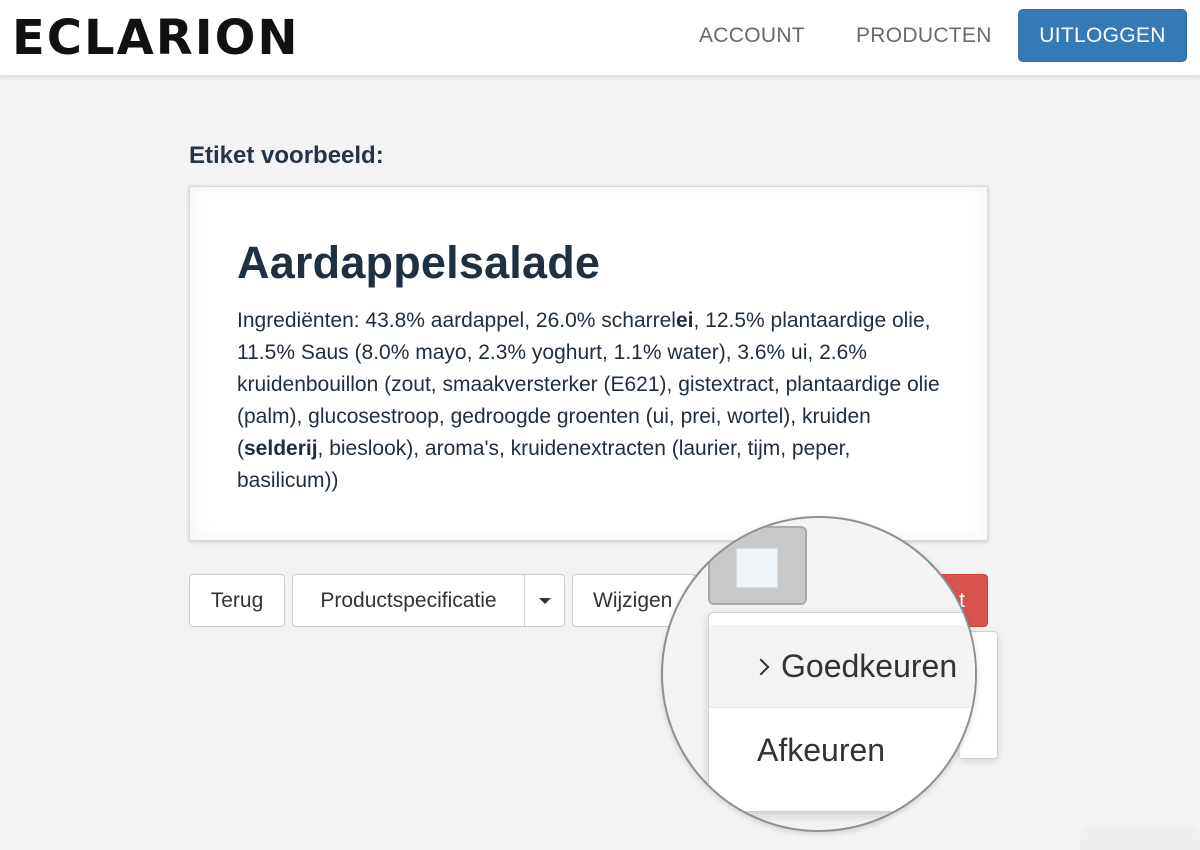  I want to click on magnifier-lens: Goedkeuren Afkeuren, so click(819, 674).